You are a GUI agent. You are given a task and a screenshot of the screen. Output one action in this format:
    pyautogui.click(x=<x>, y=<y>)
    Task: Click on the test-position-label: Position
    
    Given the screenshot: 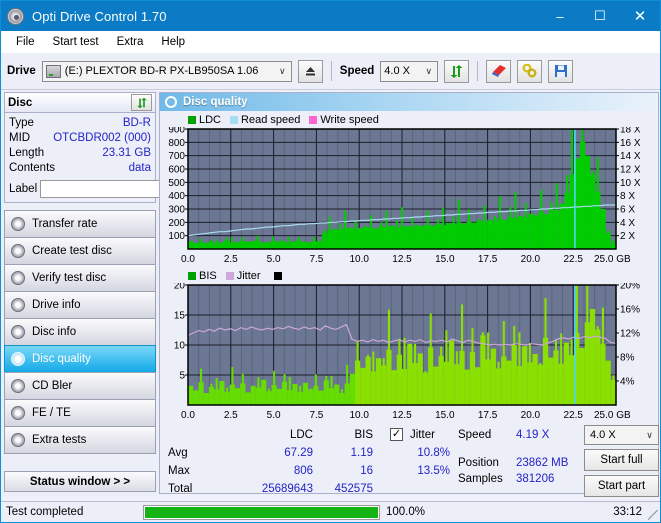 What is the action you would take?
    pyautogui.click(x=478, y=463)
    